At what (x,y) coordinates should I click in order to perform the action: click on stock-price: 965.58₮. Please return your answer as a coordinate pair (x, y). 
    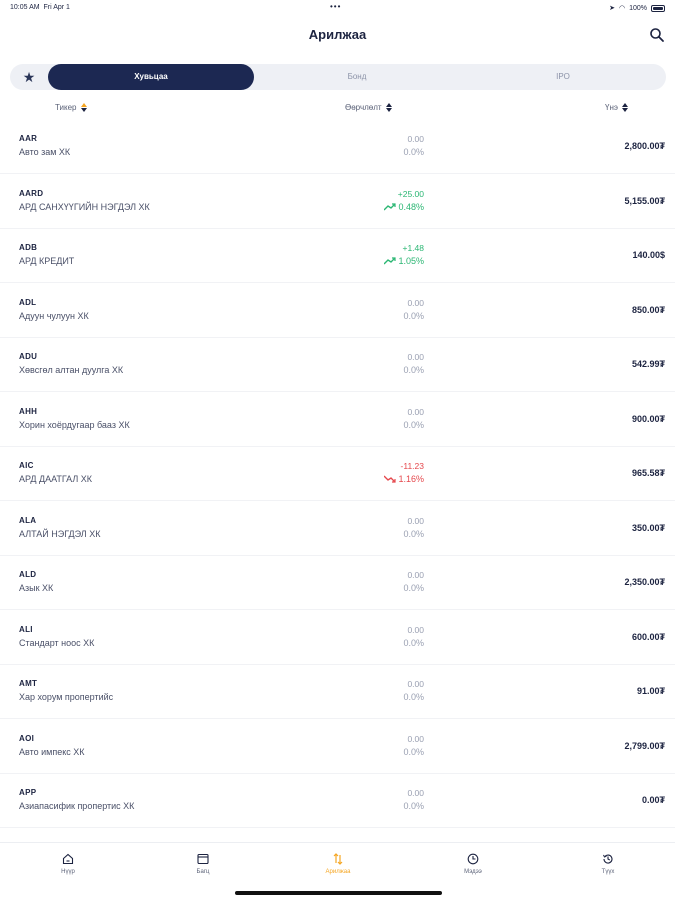
    Looking at the image, I should click on (648, 473).